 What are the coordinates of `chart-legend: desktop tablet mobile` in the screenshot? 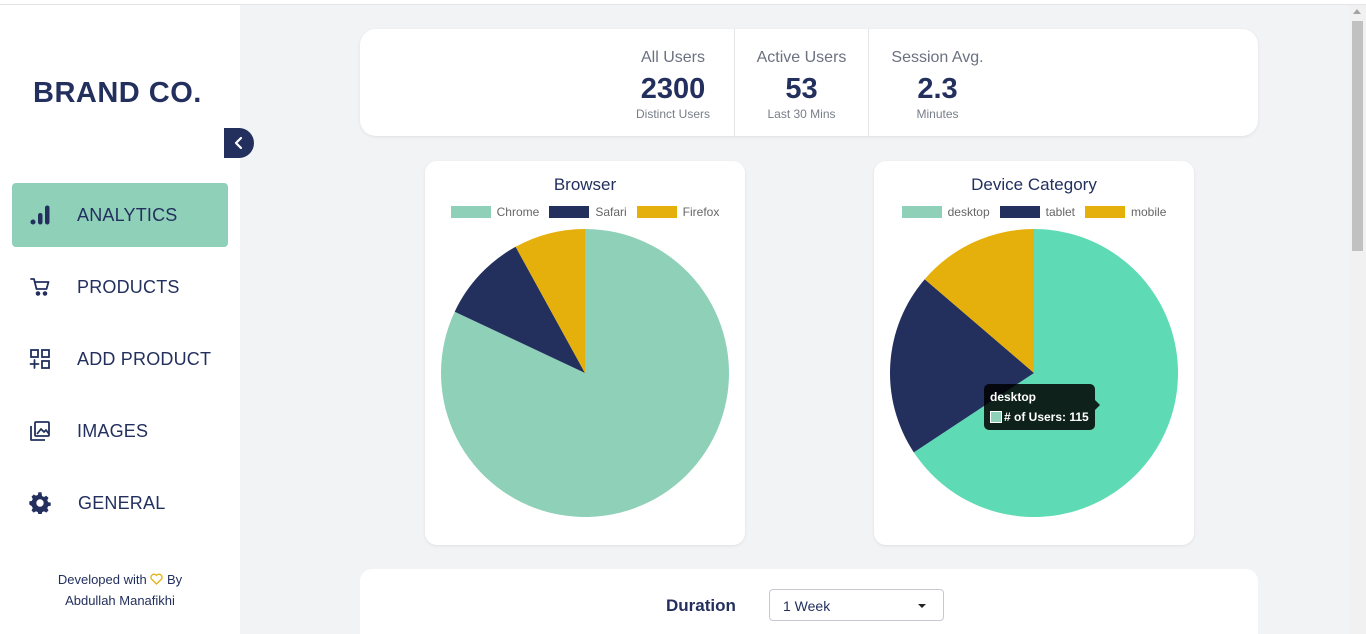 It's located at (1034, 212).